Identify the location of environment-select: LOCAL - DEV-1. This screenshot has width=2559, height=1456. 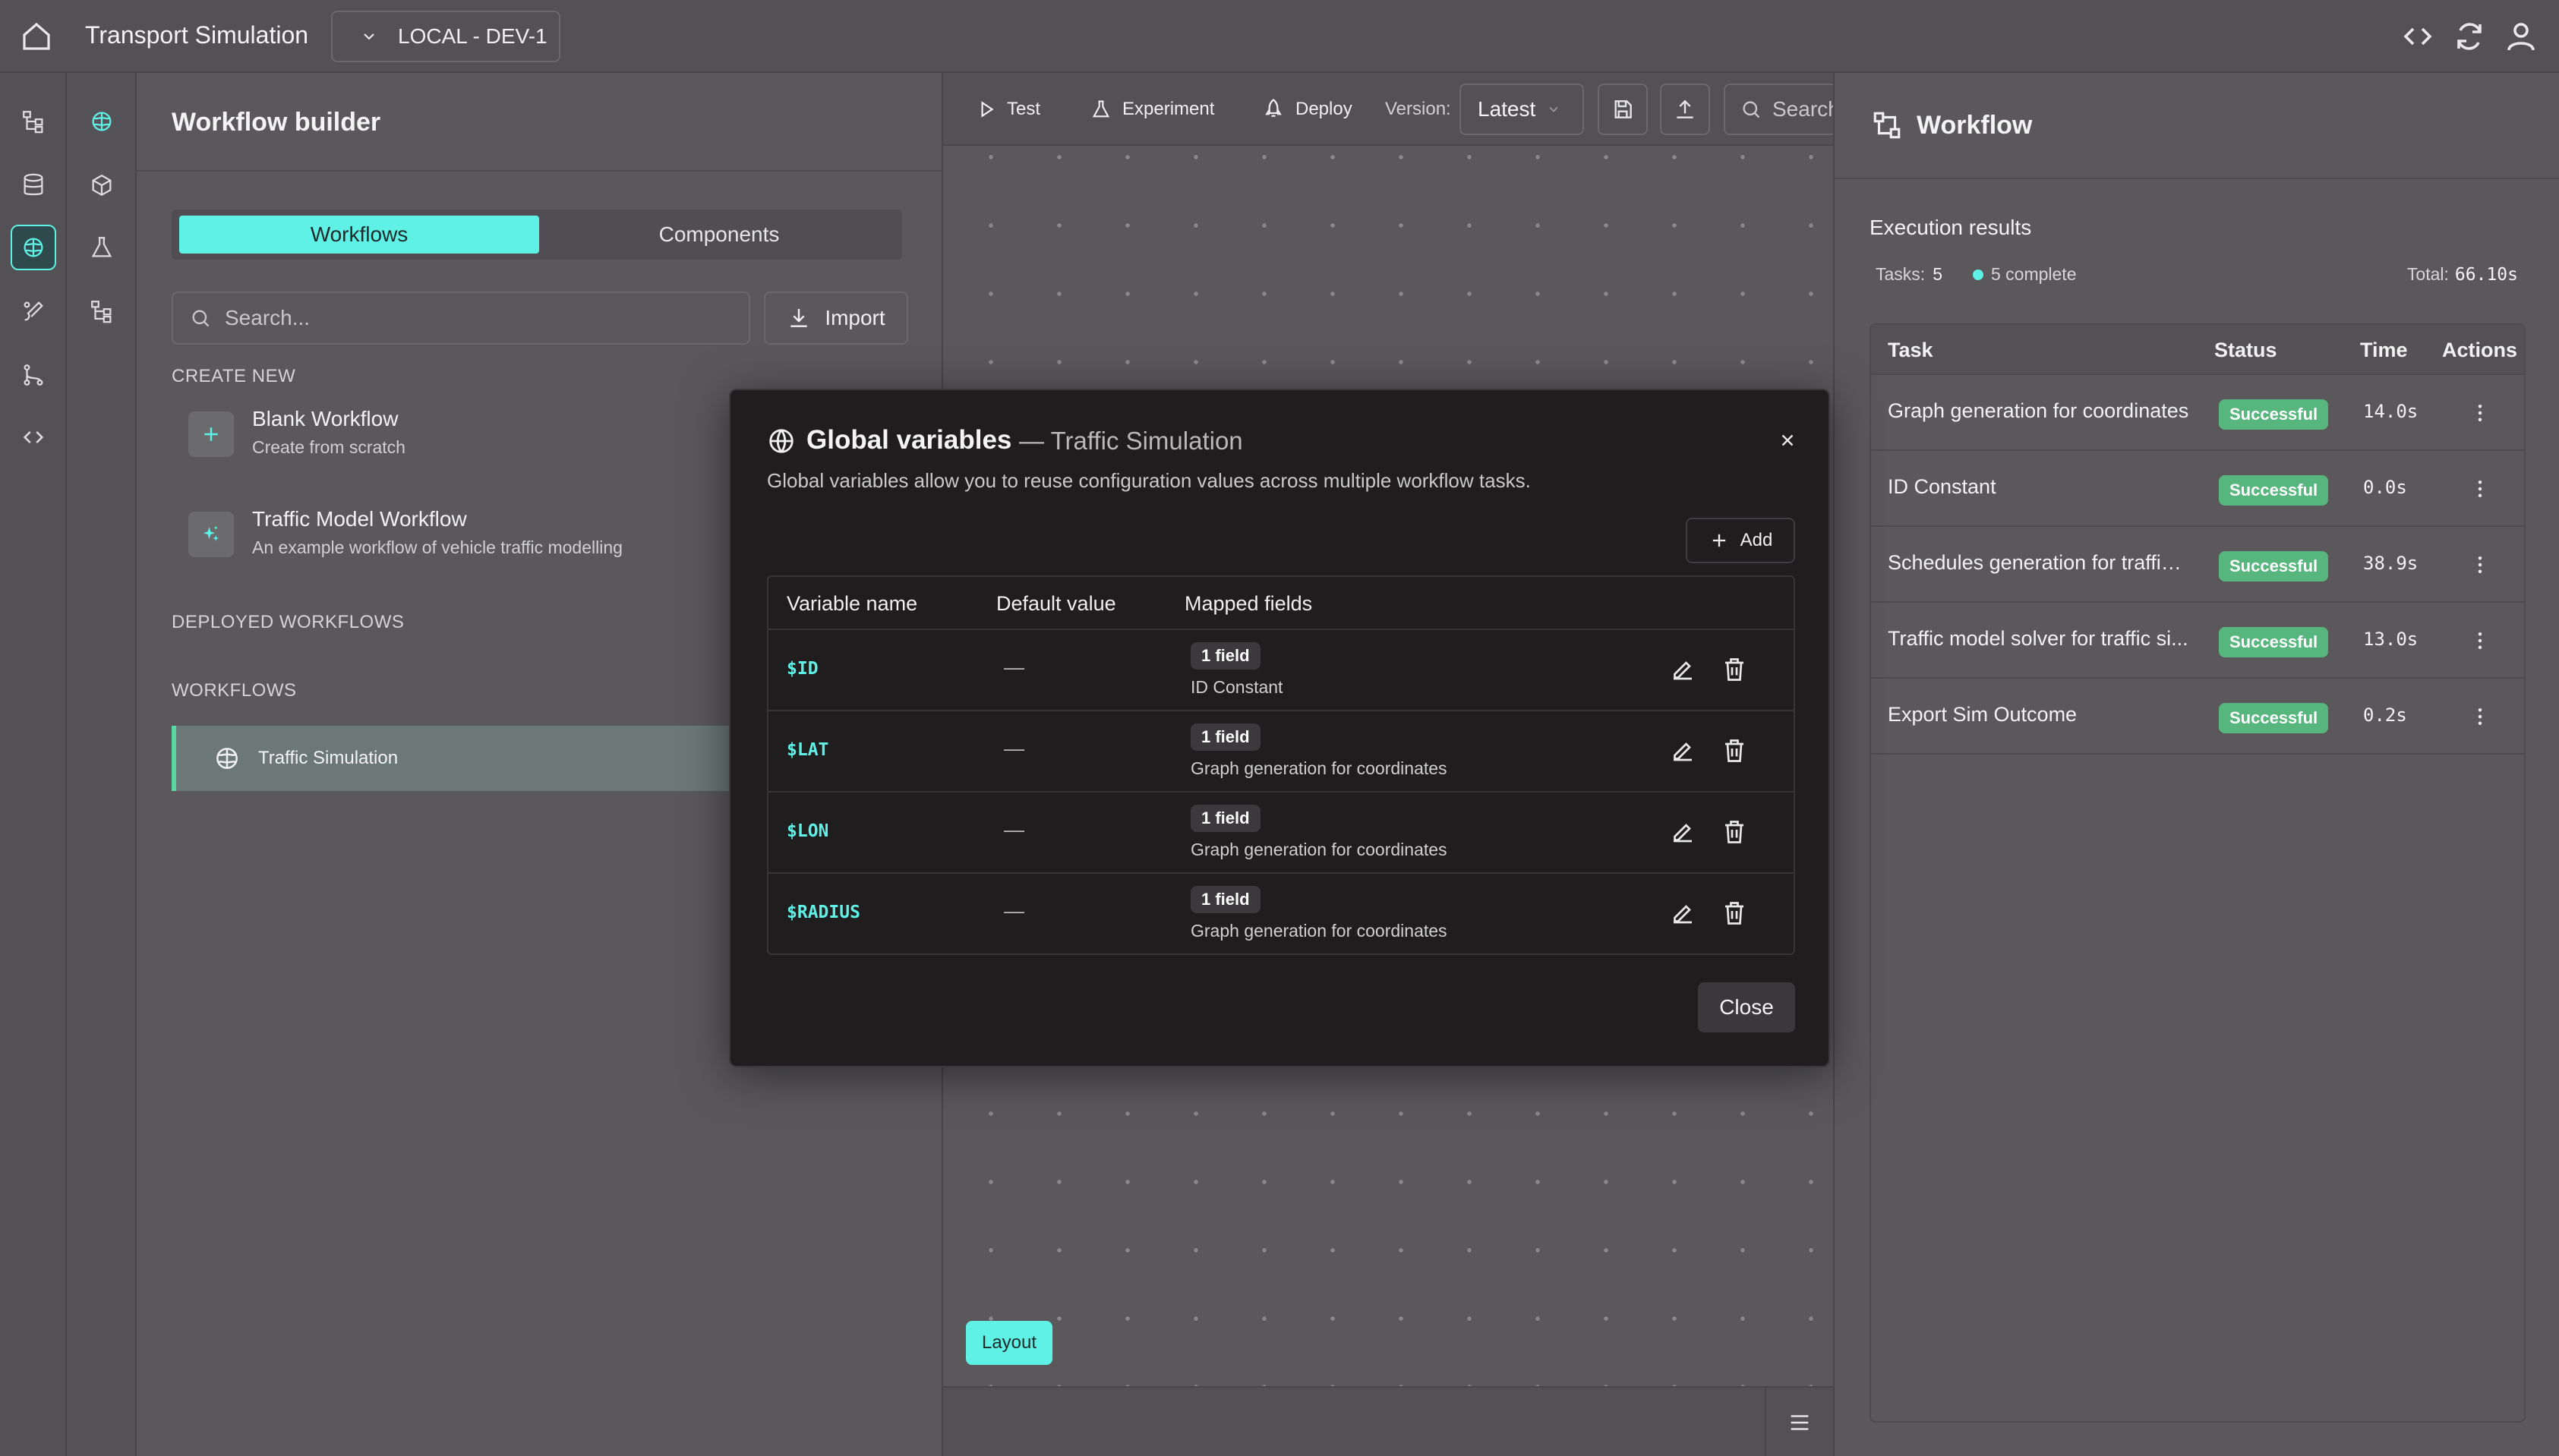
(445, 36).